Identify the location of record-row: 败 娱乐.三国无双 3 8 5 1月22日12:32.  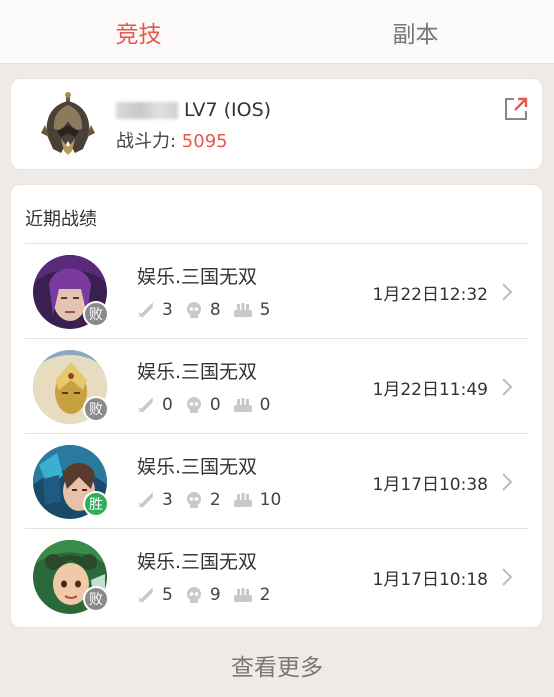
(276, 291).